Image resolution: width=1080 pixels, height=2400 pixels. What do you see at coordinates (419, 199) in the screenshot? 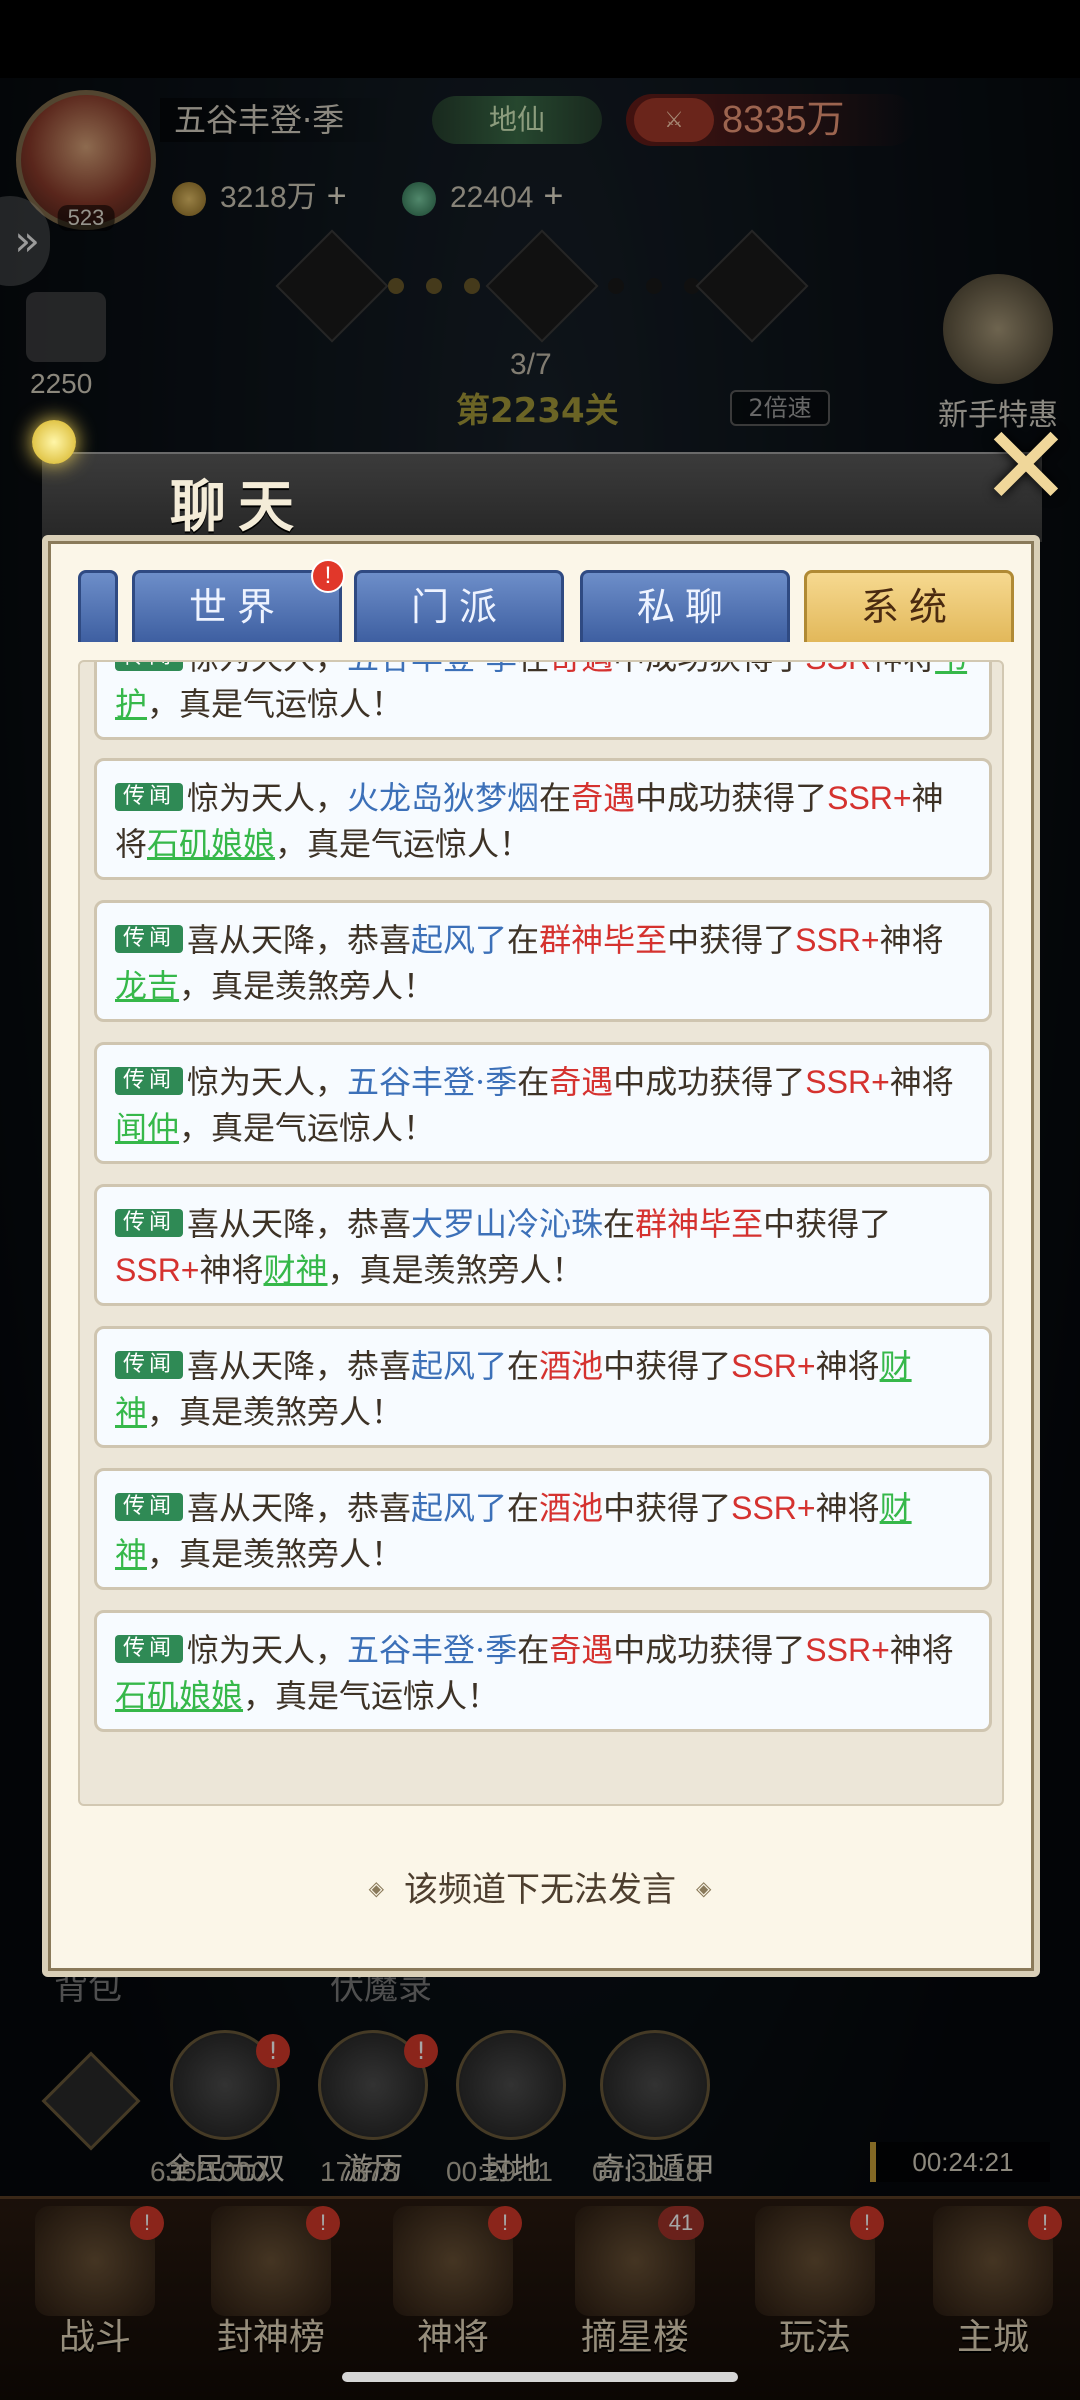
I see `jade-icon` at bounding box center [419, 199].